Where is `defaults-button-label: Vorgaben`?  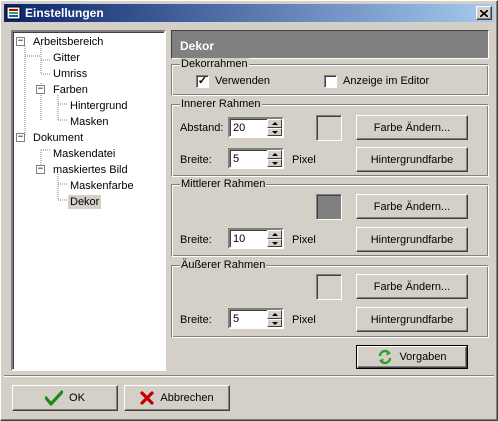 defaults-button-label: Vorgaben is located at coordinates (423, 357).